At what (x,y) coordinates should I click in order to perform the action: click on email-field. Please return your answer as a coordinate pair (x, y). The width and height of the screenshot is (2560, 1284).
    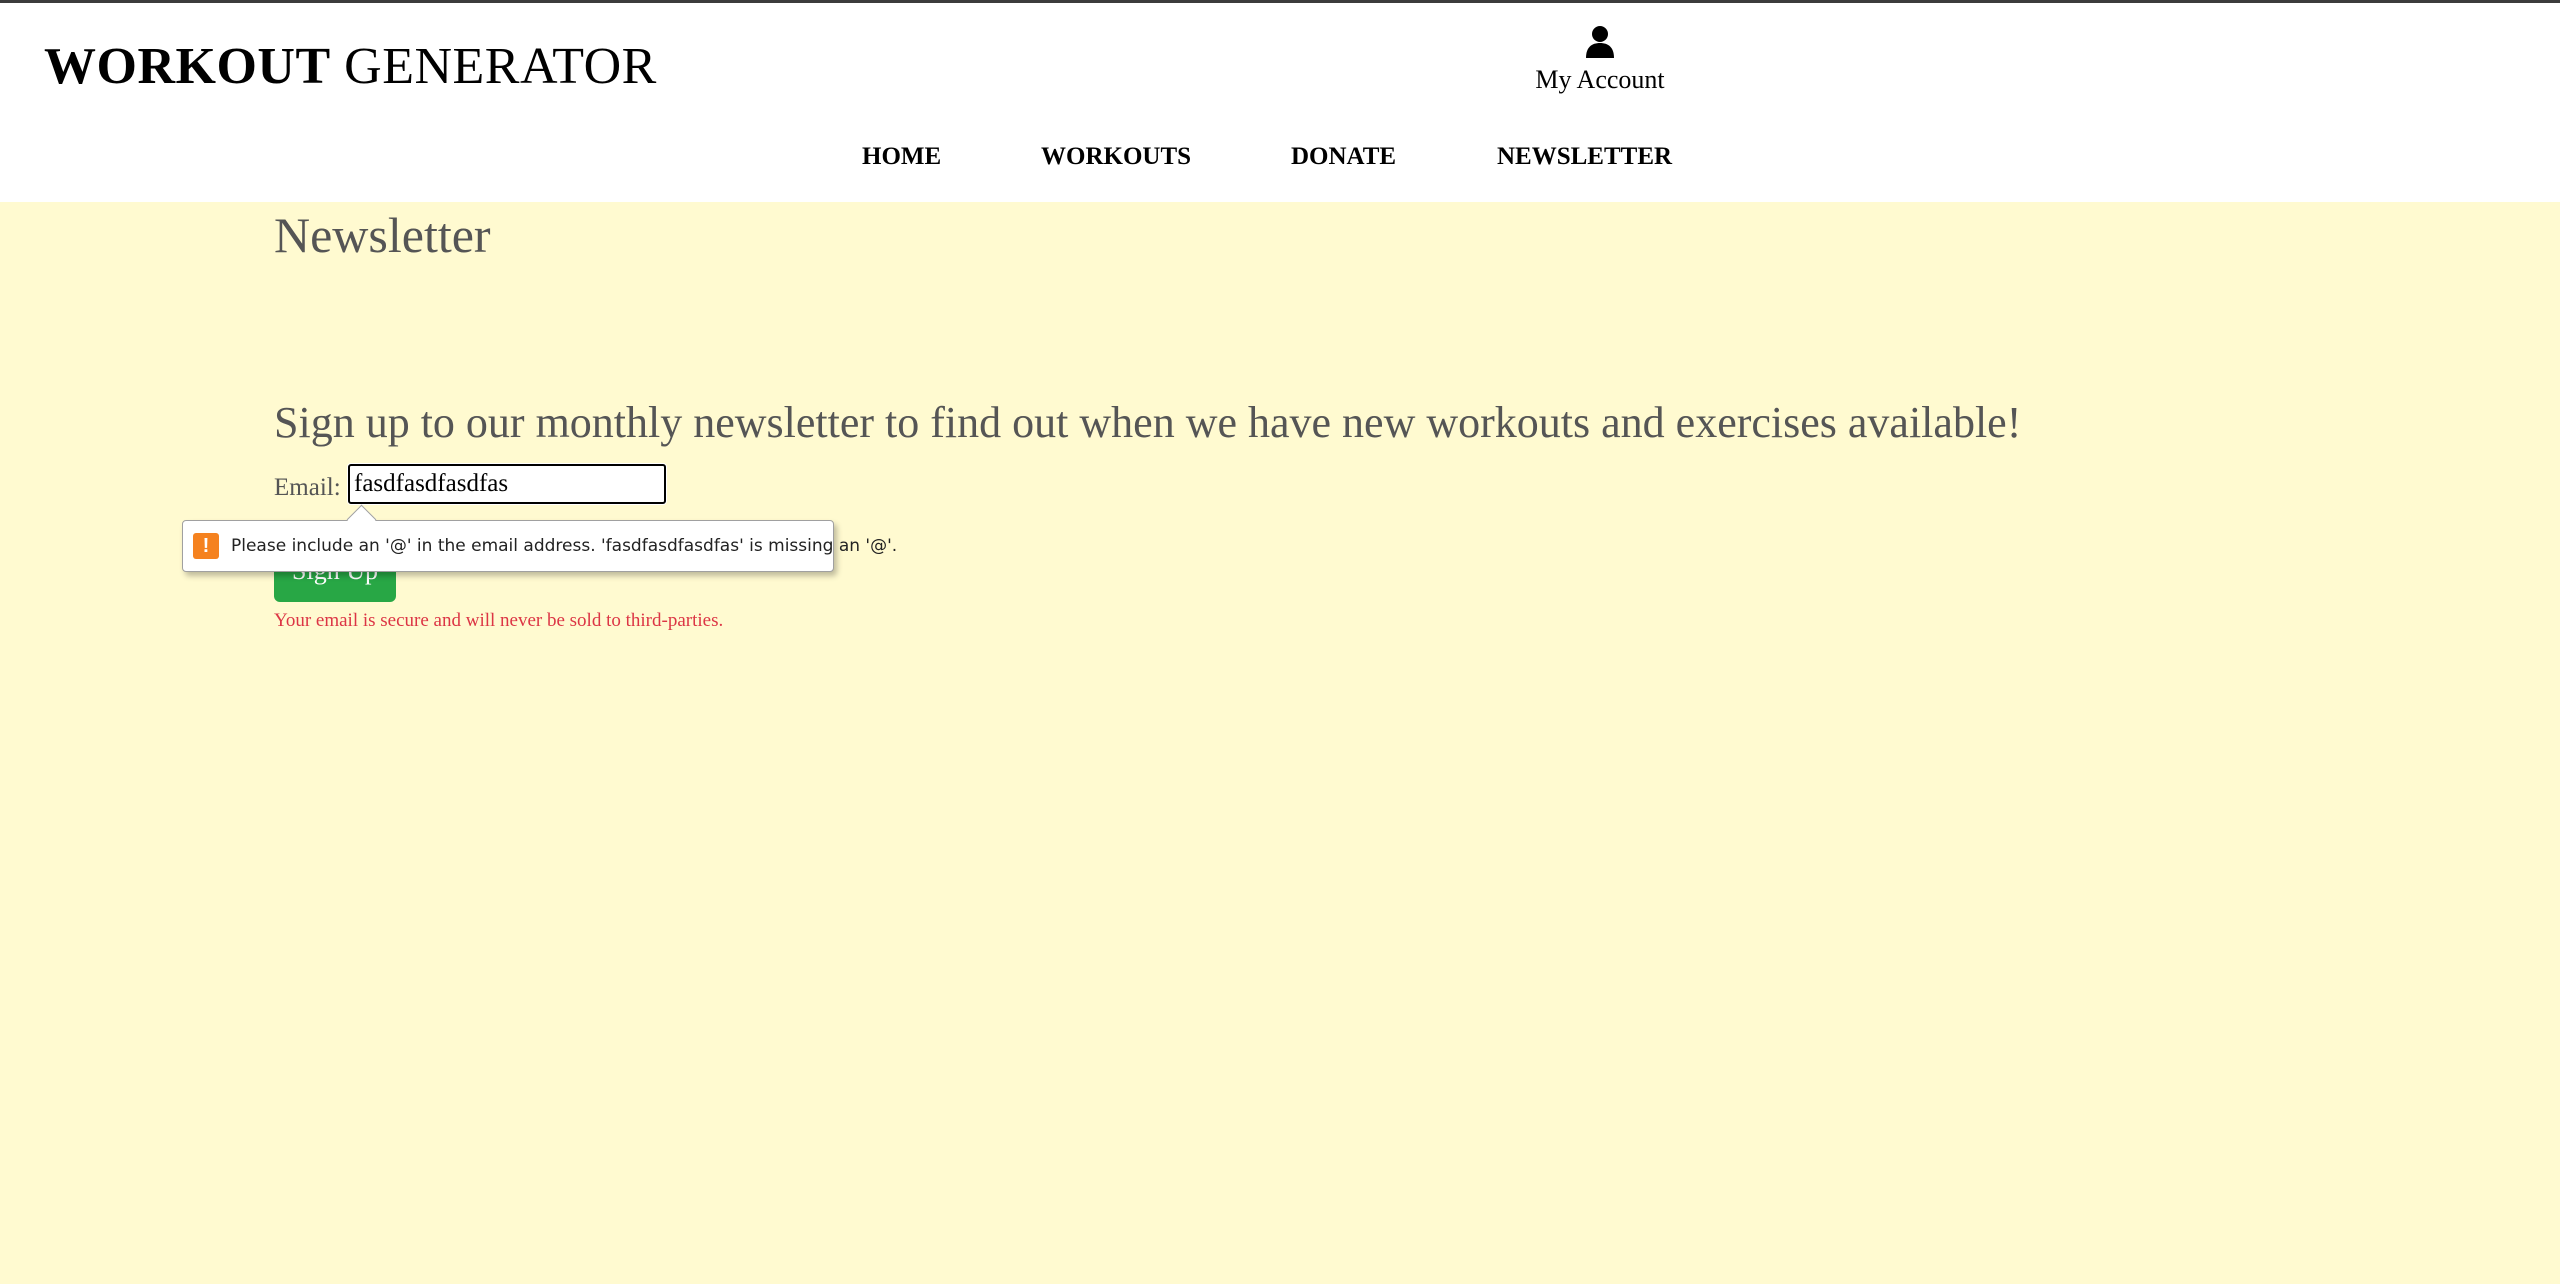
    Looking at the image, I should click on (507, 484).